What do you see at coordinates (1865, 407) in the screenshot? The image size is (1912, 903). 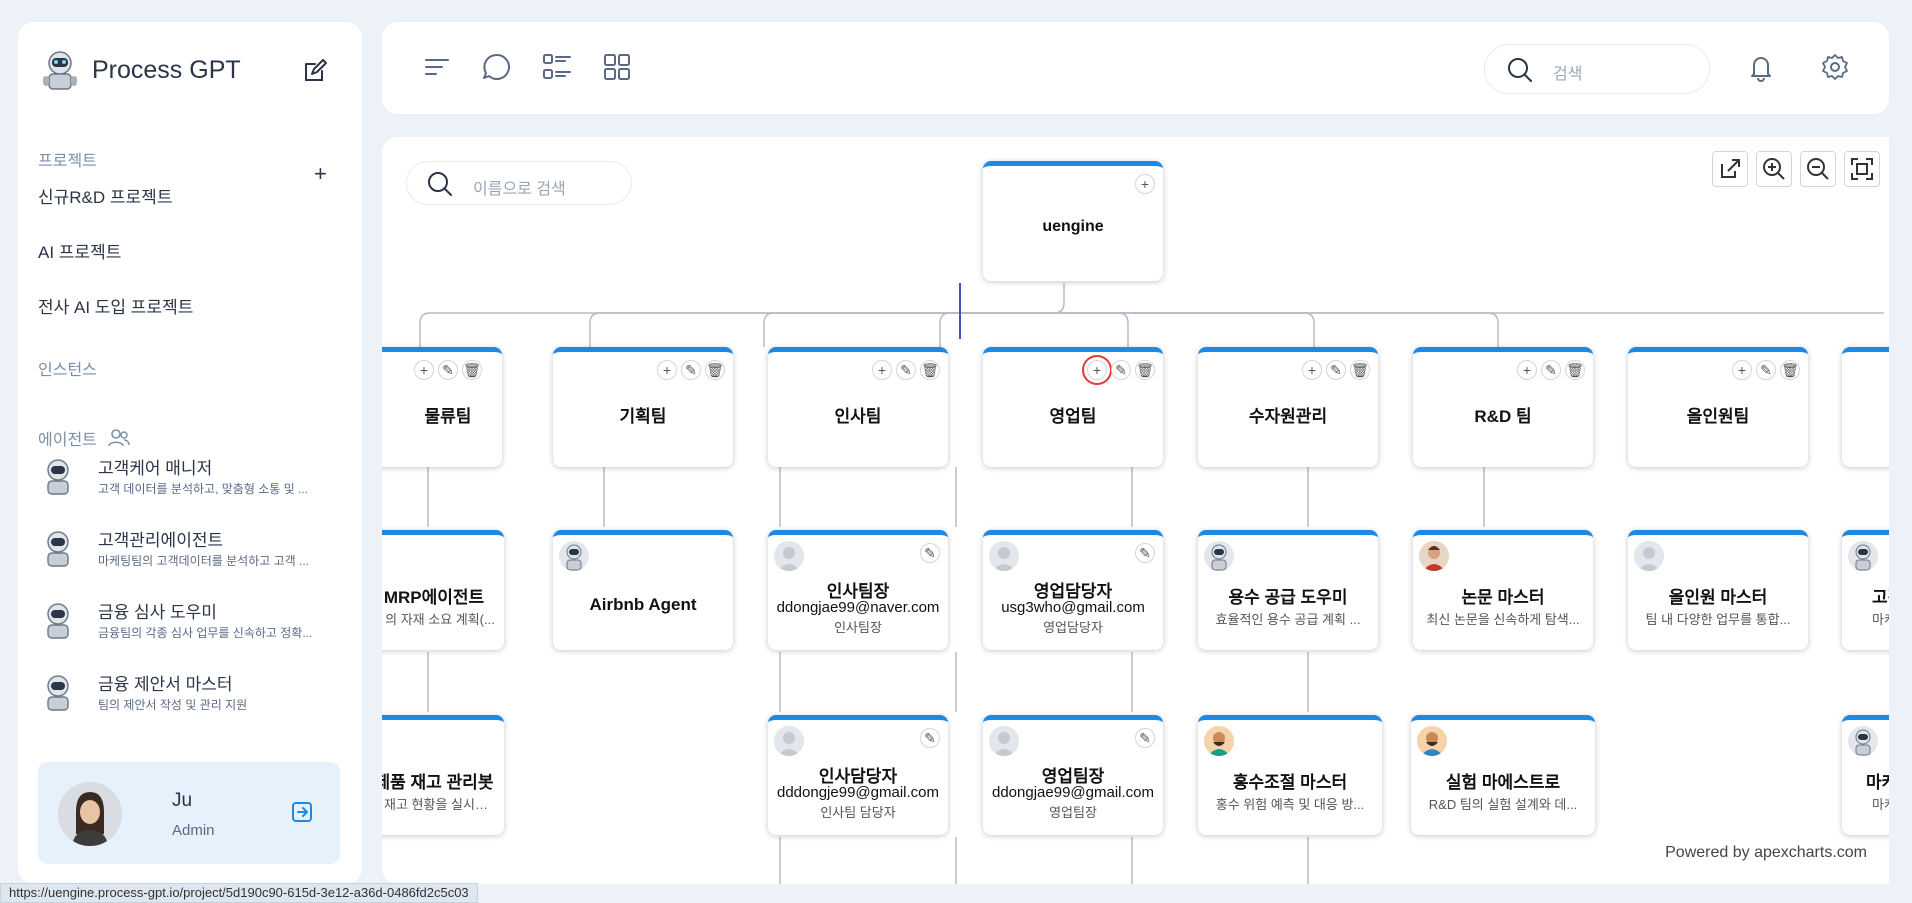 I see `org-node-team` at bounding box center [1865, 407].